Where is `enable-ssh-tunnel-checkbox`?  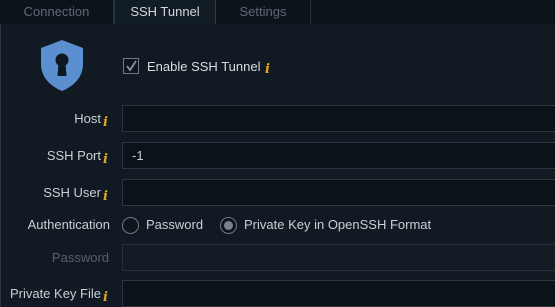 enable-ssh-tunnel-checkbox is located at coordinates (131, 66).